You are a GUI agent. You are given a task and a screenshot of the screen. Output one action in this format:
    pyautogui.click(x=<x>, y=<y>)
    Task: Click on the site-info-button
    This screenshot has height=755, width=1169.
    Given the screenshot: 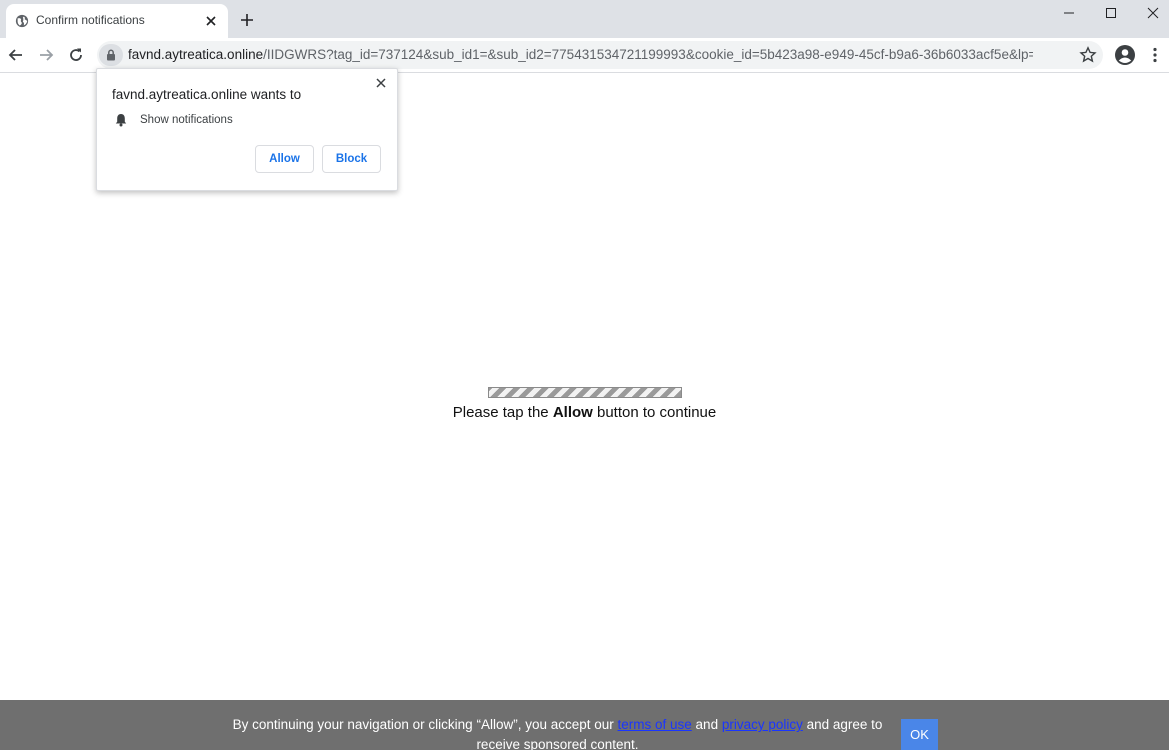 What is the action you would take?
    pyautogui.click(x=111, y=55)
    